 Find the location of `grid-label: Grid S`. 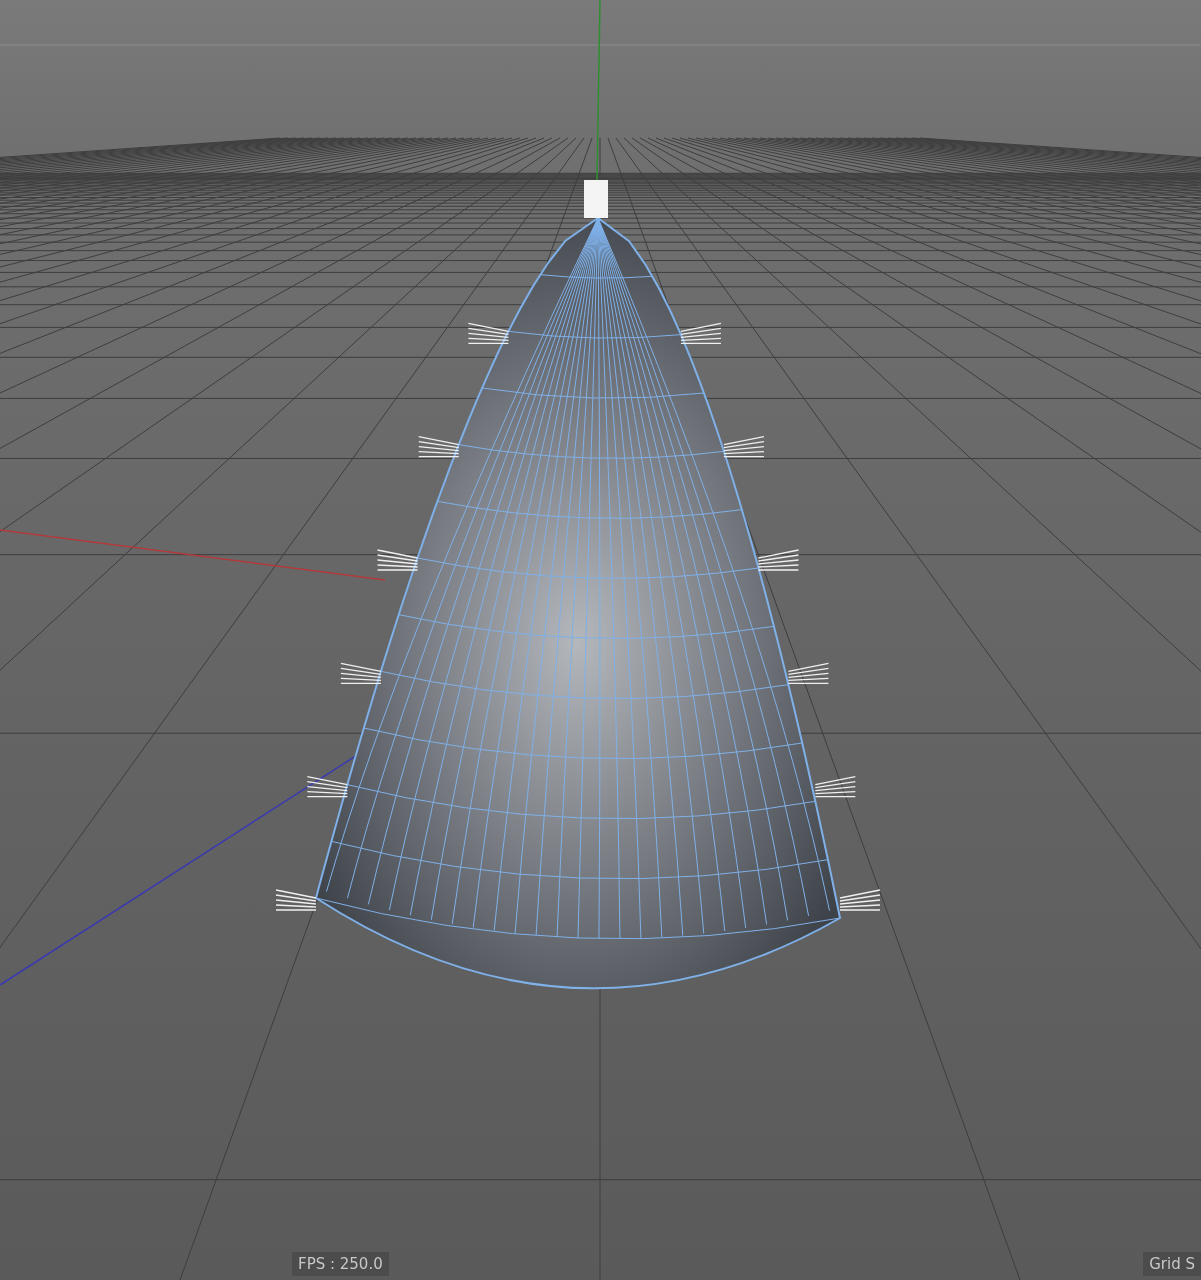

grid-label: Grid S is located at coordinates (1172, 1264).